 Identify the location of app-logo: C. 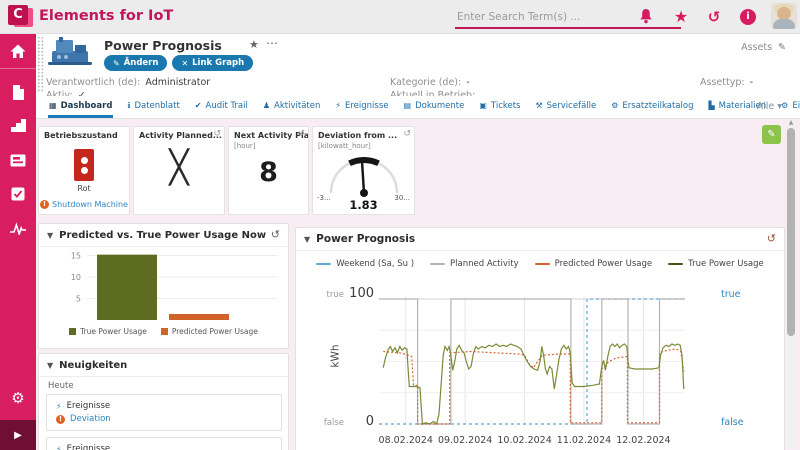
(21, 17).